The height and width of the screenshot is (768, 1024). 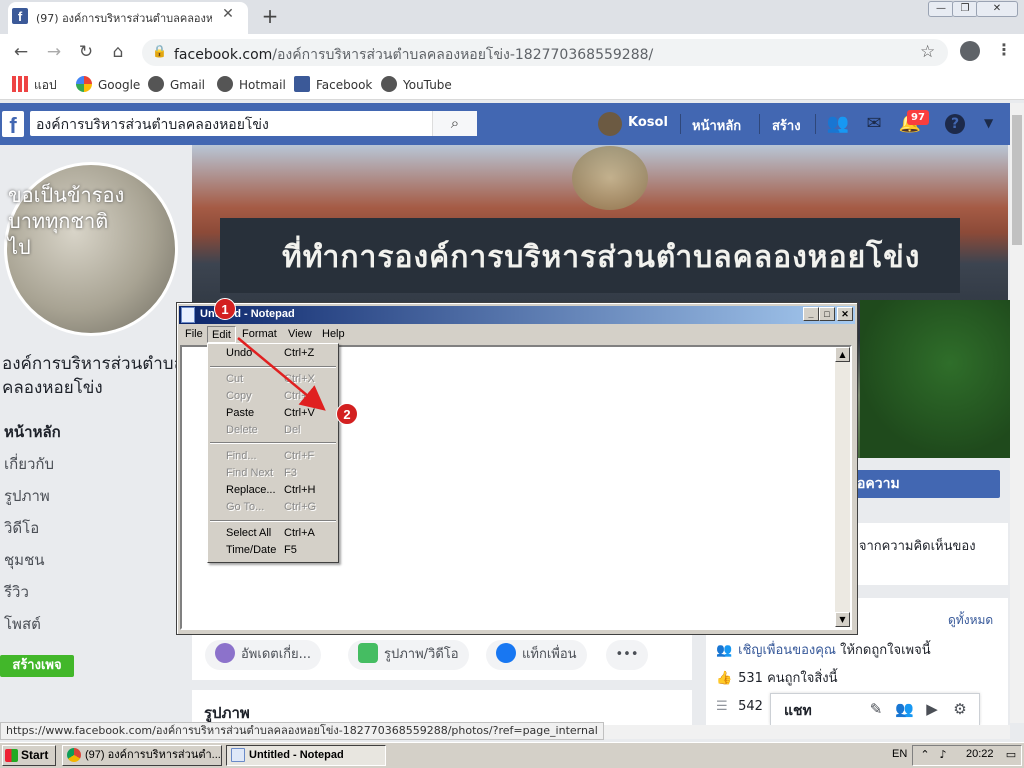 I want to click on nav-home-link: หน้าหลัก, so click(x=716, y=125).